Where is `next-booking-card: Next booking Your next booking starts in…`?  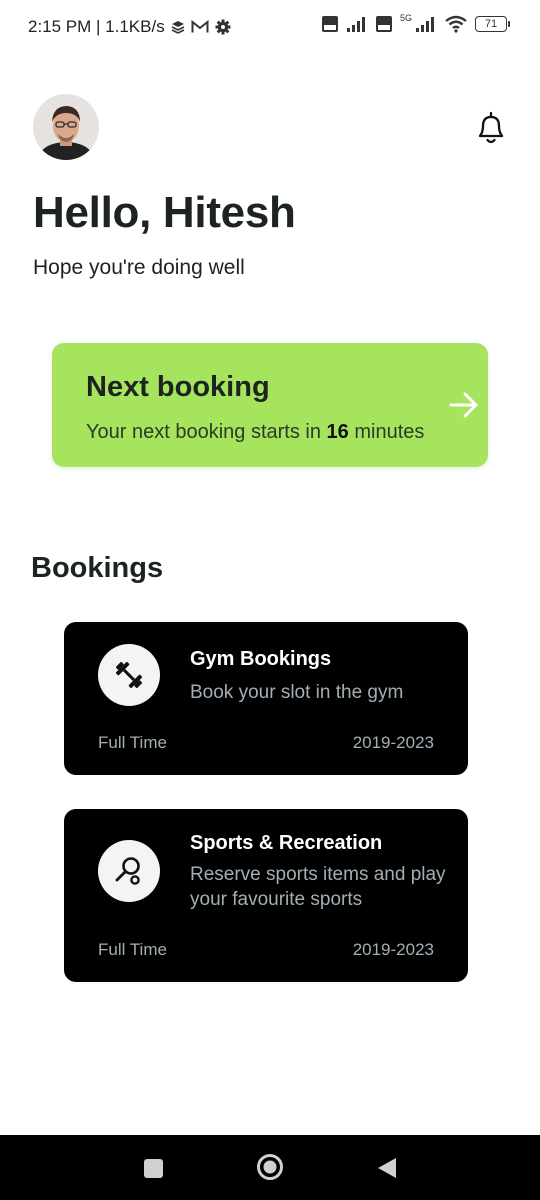
next-booking-card: Next booking Your next booking starts in… is located at coordinates (270, 405).